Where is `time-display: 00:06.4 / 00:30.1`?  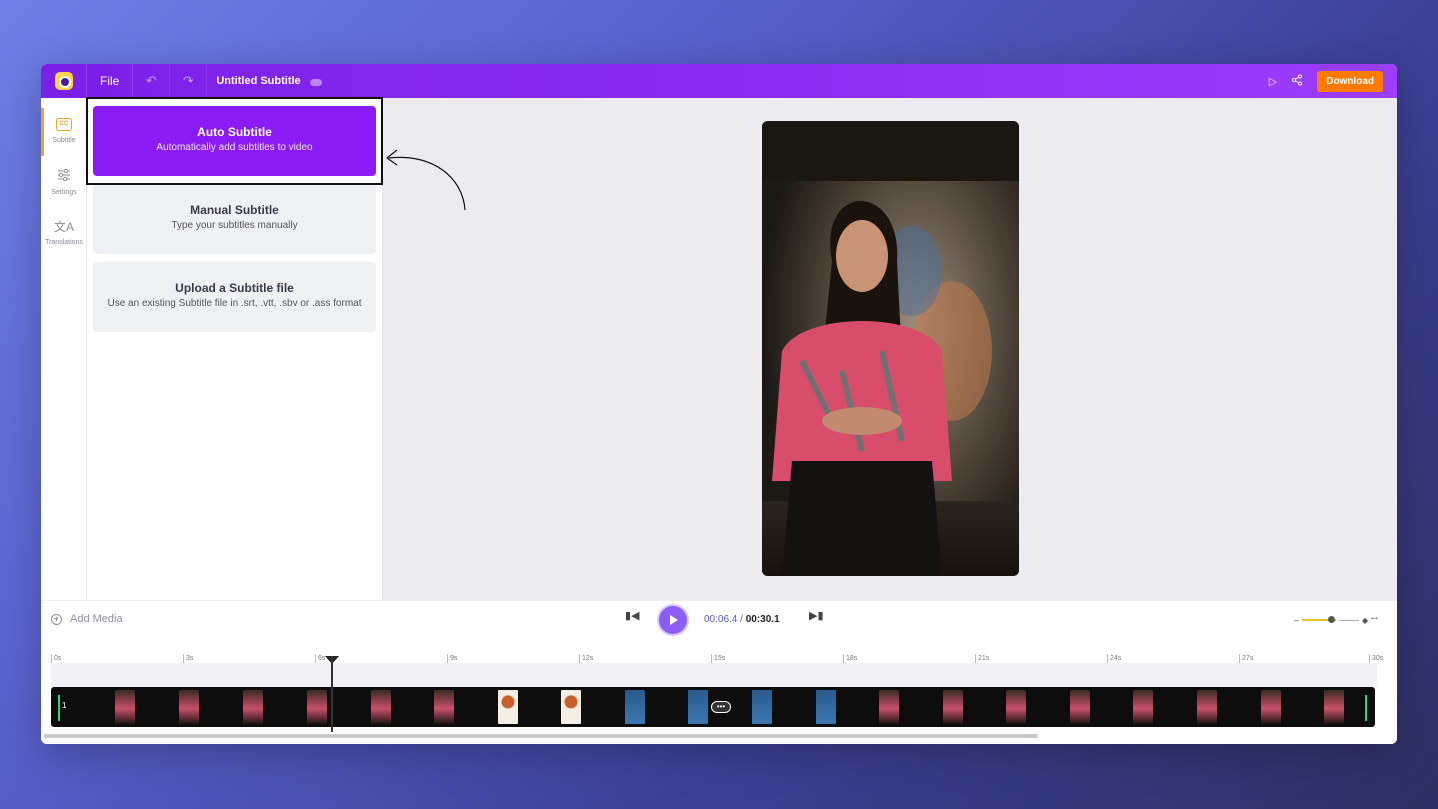
time-display: 00:06.4 / 00:30.1 is located at coordinates (742, 619).